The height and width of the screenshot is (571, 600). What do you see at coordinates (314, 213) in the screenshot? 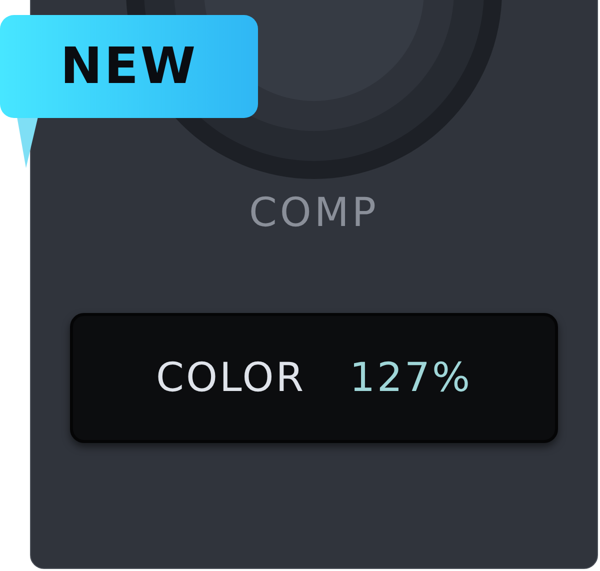
I see `knob-label: COMP` at bounding box center [314, 213].